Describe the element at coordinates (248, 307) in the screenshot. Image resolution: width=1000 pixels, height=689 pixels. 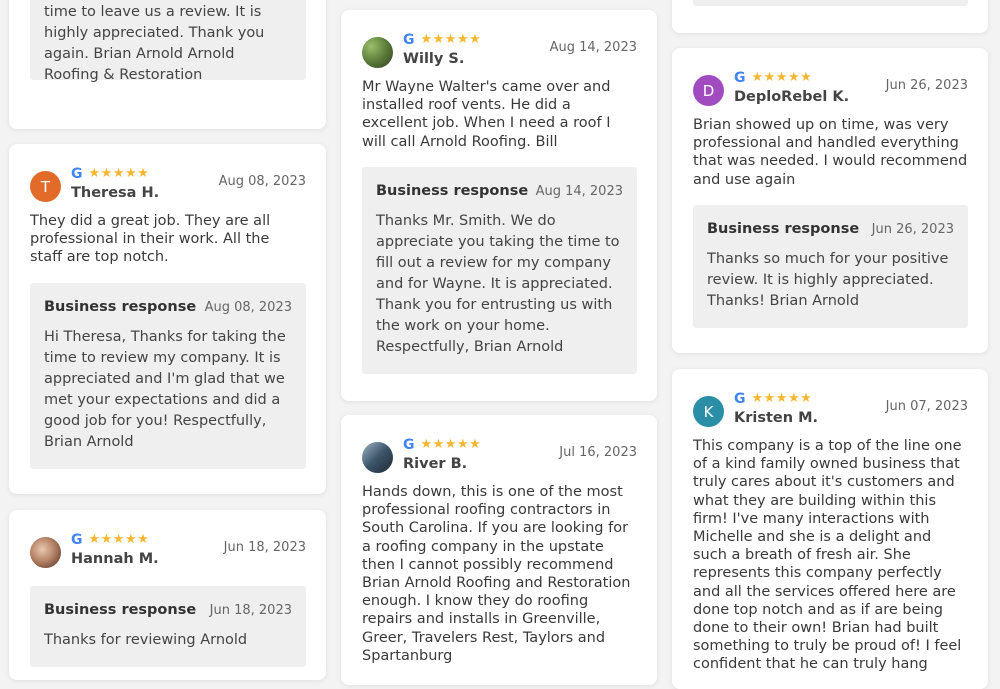
I see `response-date: Aug 08, 2023` at that location.